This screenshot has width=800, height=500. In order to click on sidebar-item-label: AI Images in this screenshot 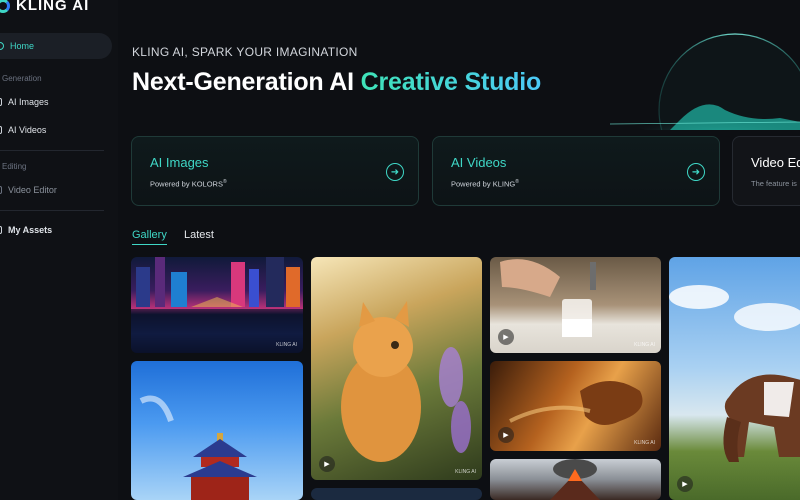, I will do `click(28, 102)`.